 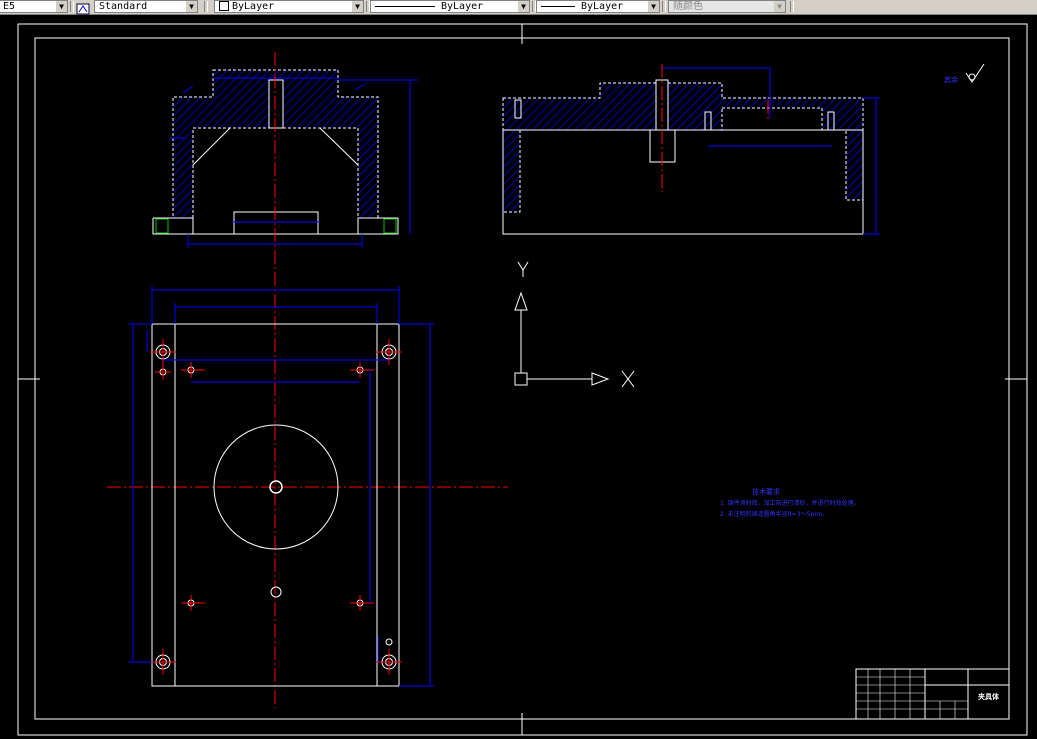 What do you see at coordinates (289, 6) in the screenshot?
I see `color-combo: ByLayer ▼` at bounding box center [289, 6].